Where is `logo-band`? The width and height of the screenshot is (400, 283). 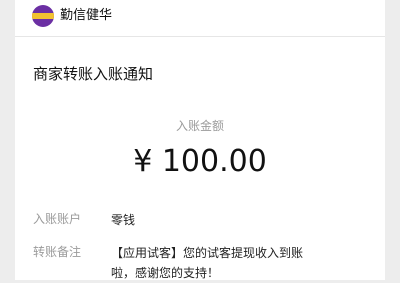
logo-band is located at coordinates (43, 16).